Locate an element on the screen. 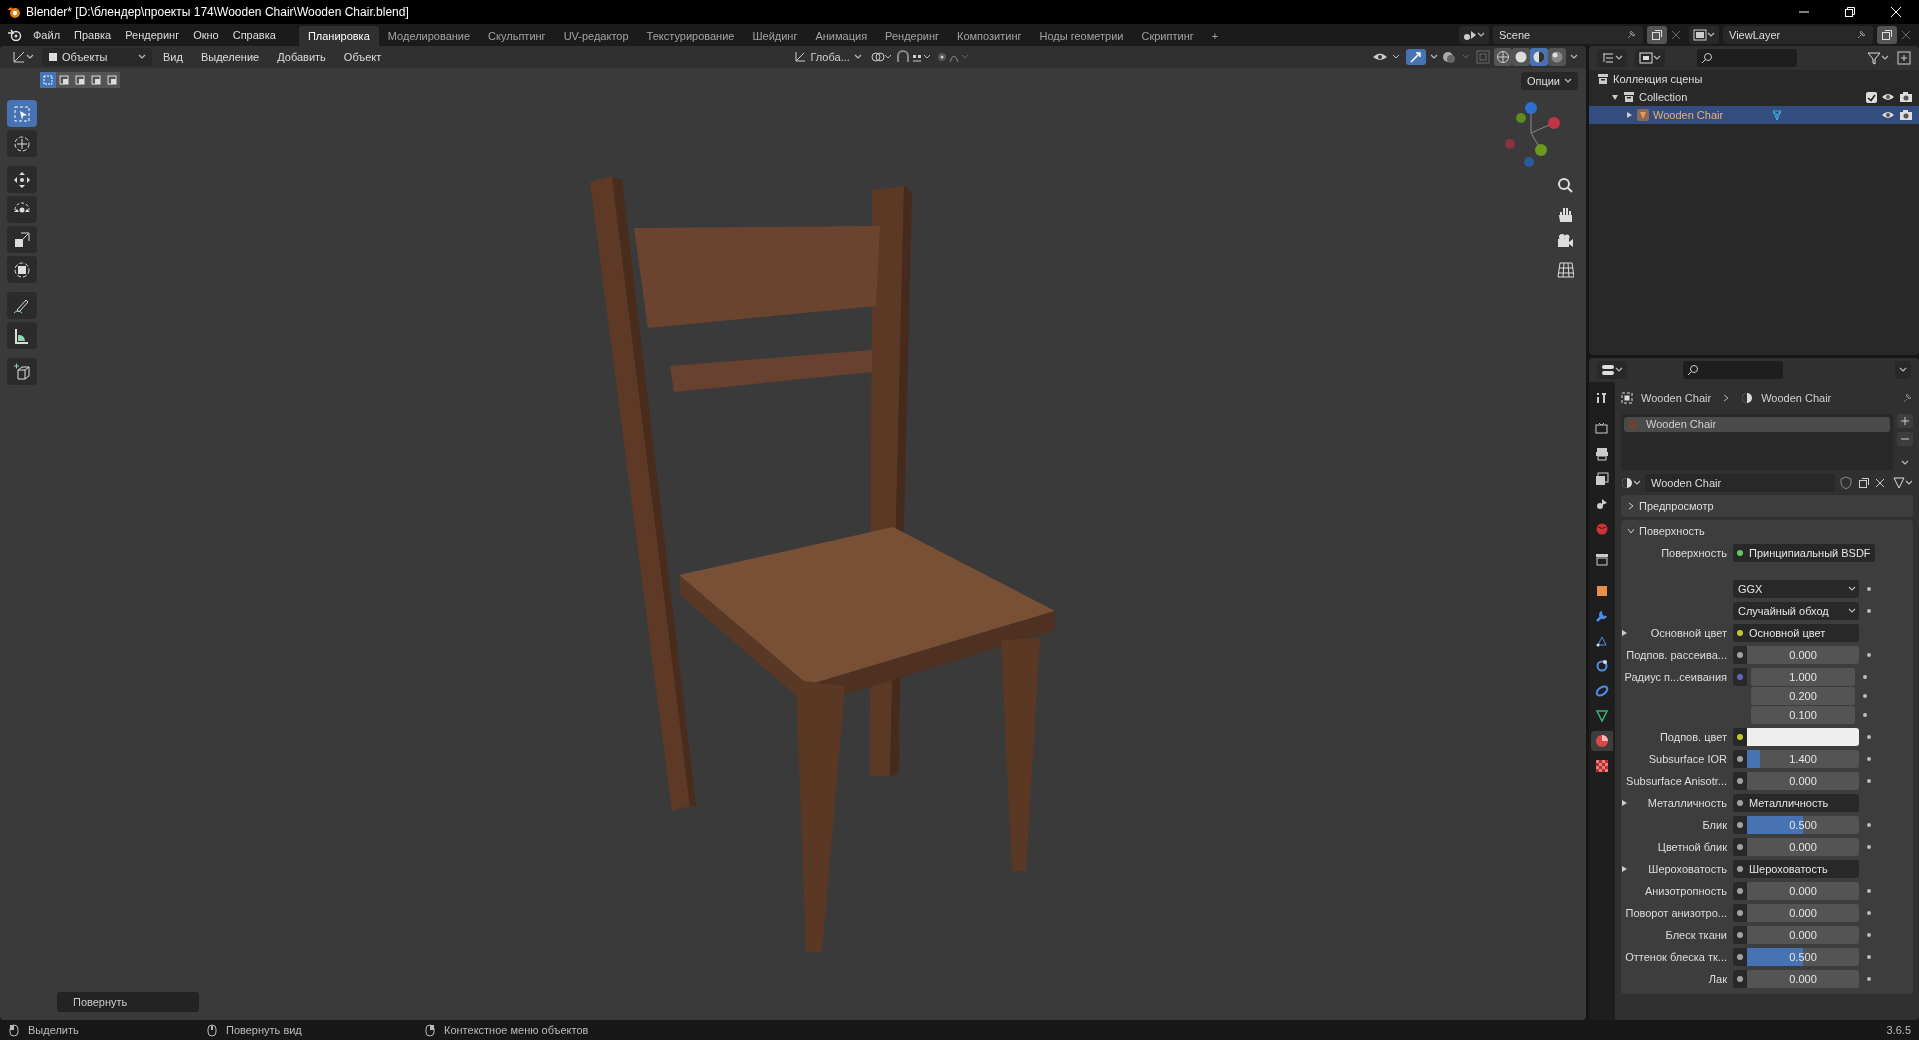 Image resolution: width=1919 pixels, height=1040 pixels. color-swatch is located at coordinates (1803, 737).